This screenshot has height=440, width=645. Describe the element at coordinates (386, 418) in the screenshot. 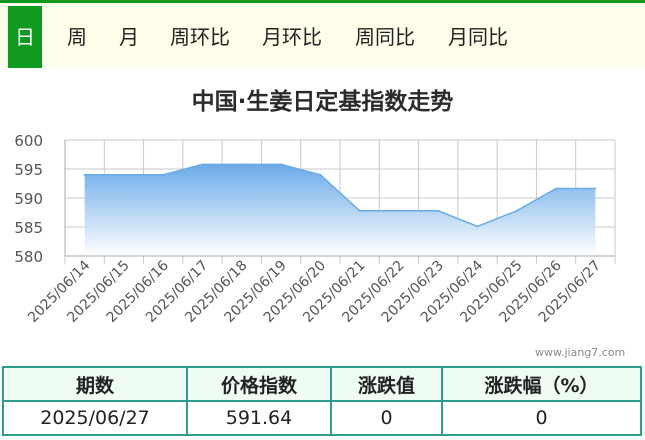

I see `cell-change-value: 0` at that location.